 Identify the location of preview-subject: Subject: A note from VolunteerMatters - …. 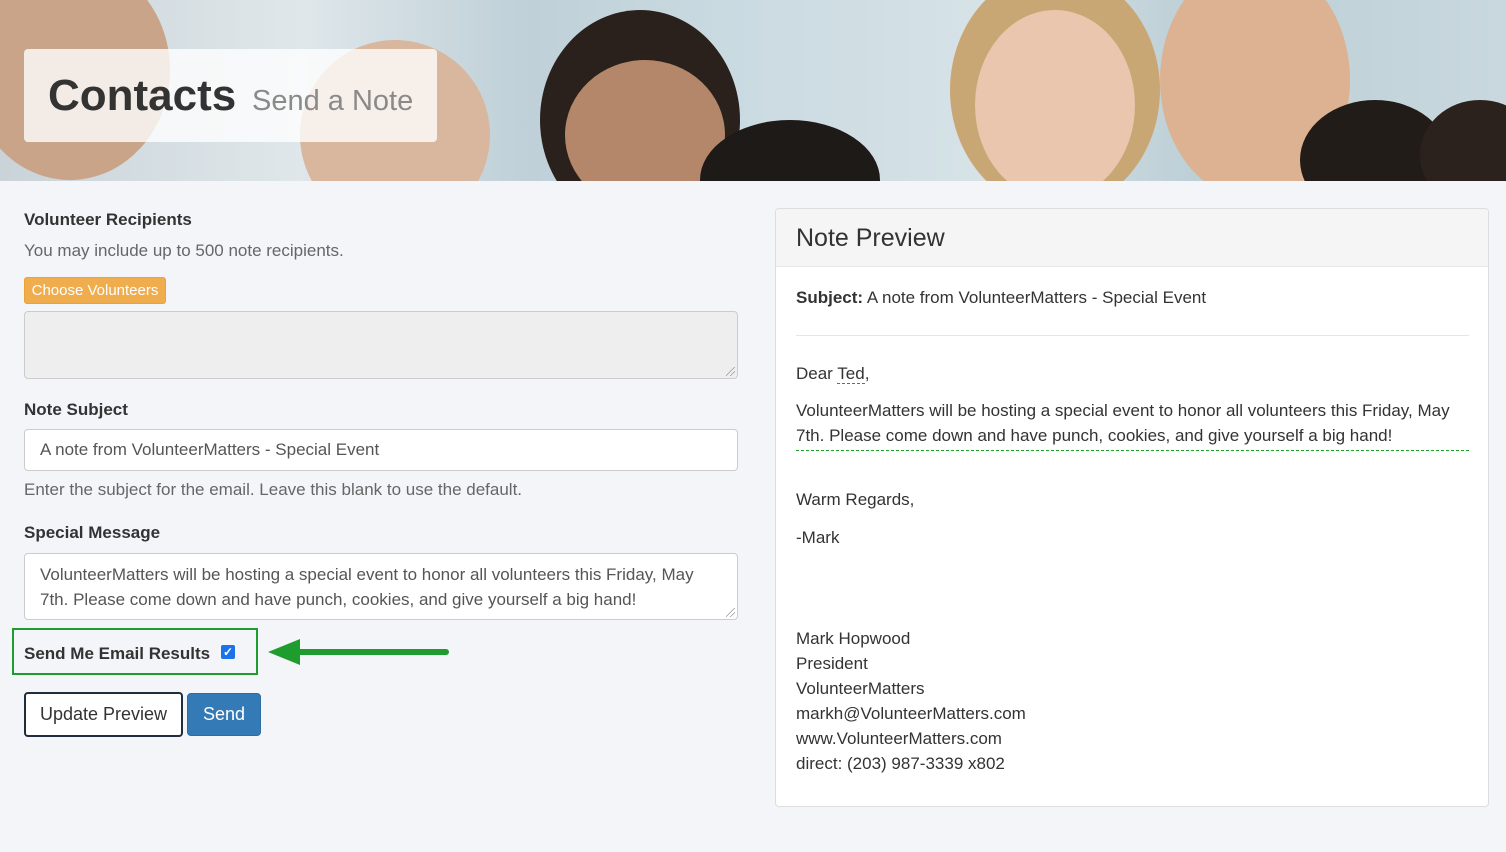
(1001, 298).